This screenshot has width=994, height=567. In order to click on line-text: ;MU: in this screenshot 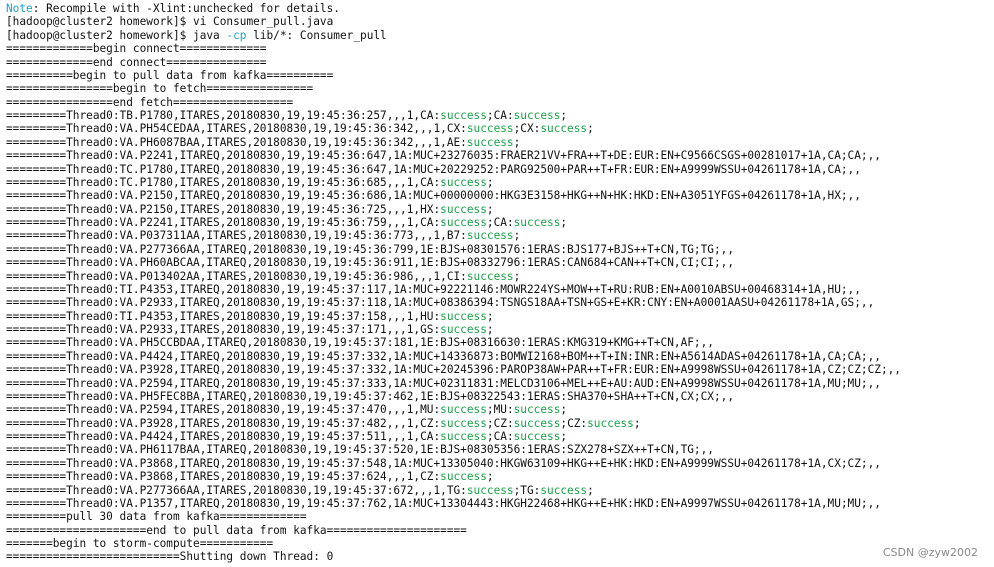, I will do `click(500, 410)`.